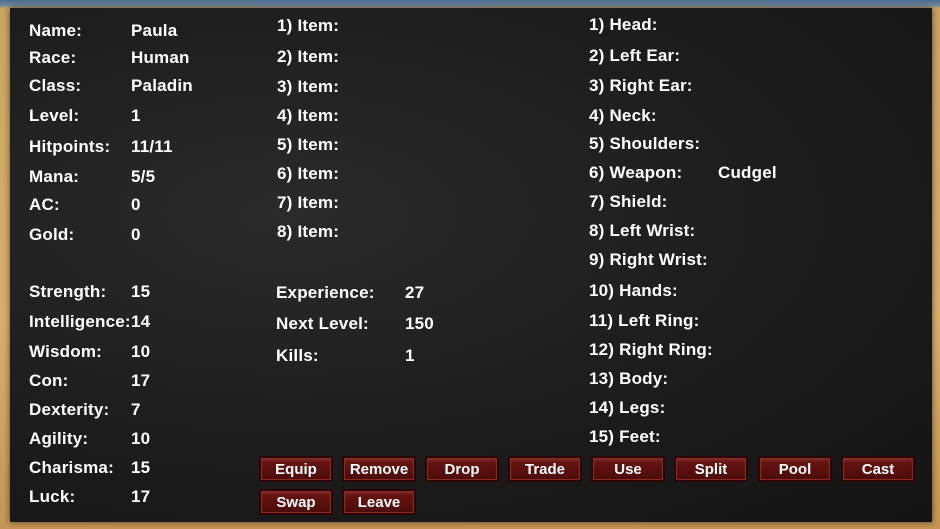  What do you see at coordinates (55, 85) in the screenshot?
I see `stat-label: Class:` at bounding box center [55, 85].